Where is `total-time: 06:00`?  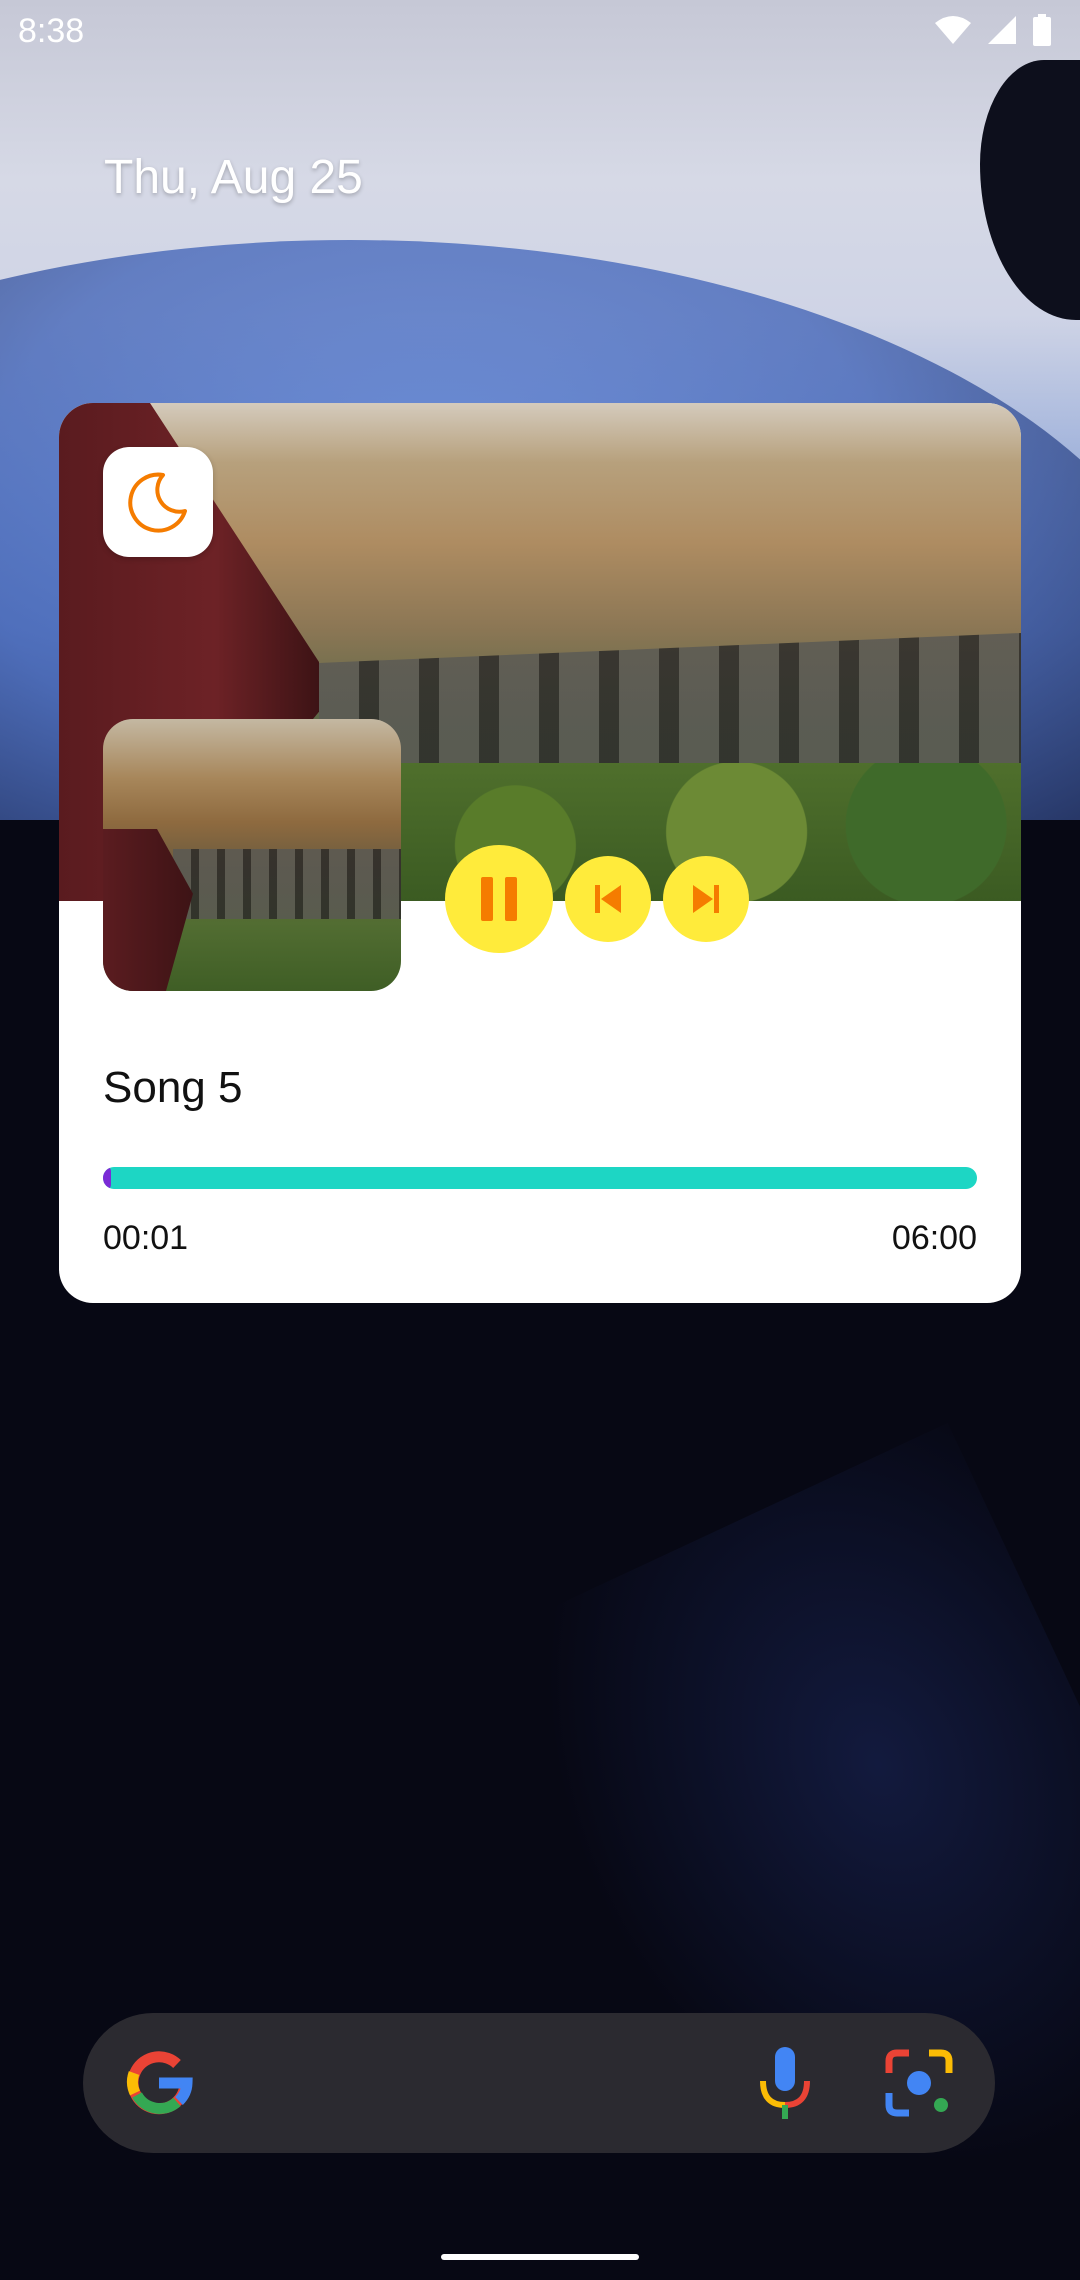 total-time: 06:00 is located at coordinates (934, 1238).